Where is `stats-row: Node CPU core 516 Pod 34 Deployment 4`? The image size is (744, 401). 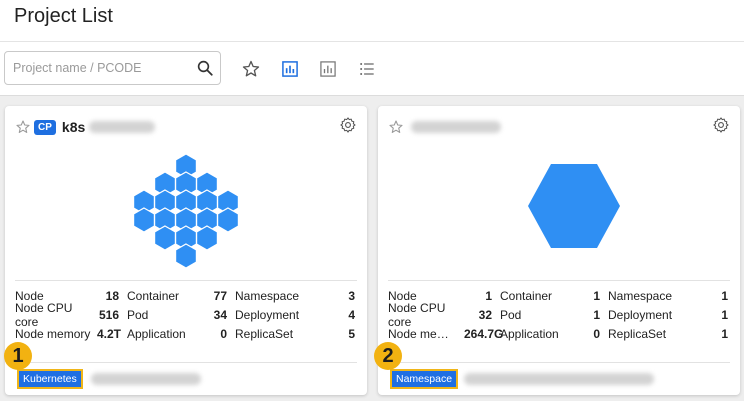 stats-row: Node CPU core 516 Pod 34 Deployment 4 is located at coordinates (186, 315).